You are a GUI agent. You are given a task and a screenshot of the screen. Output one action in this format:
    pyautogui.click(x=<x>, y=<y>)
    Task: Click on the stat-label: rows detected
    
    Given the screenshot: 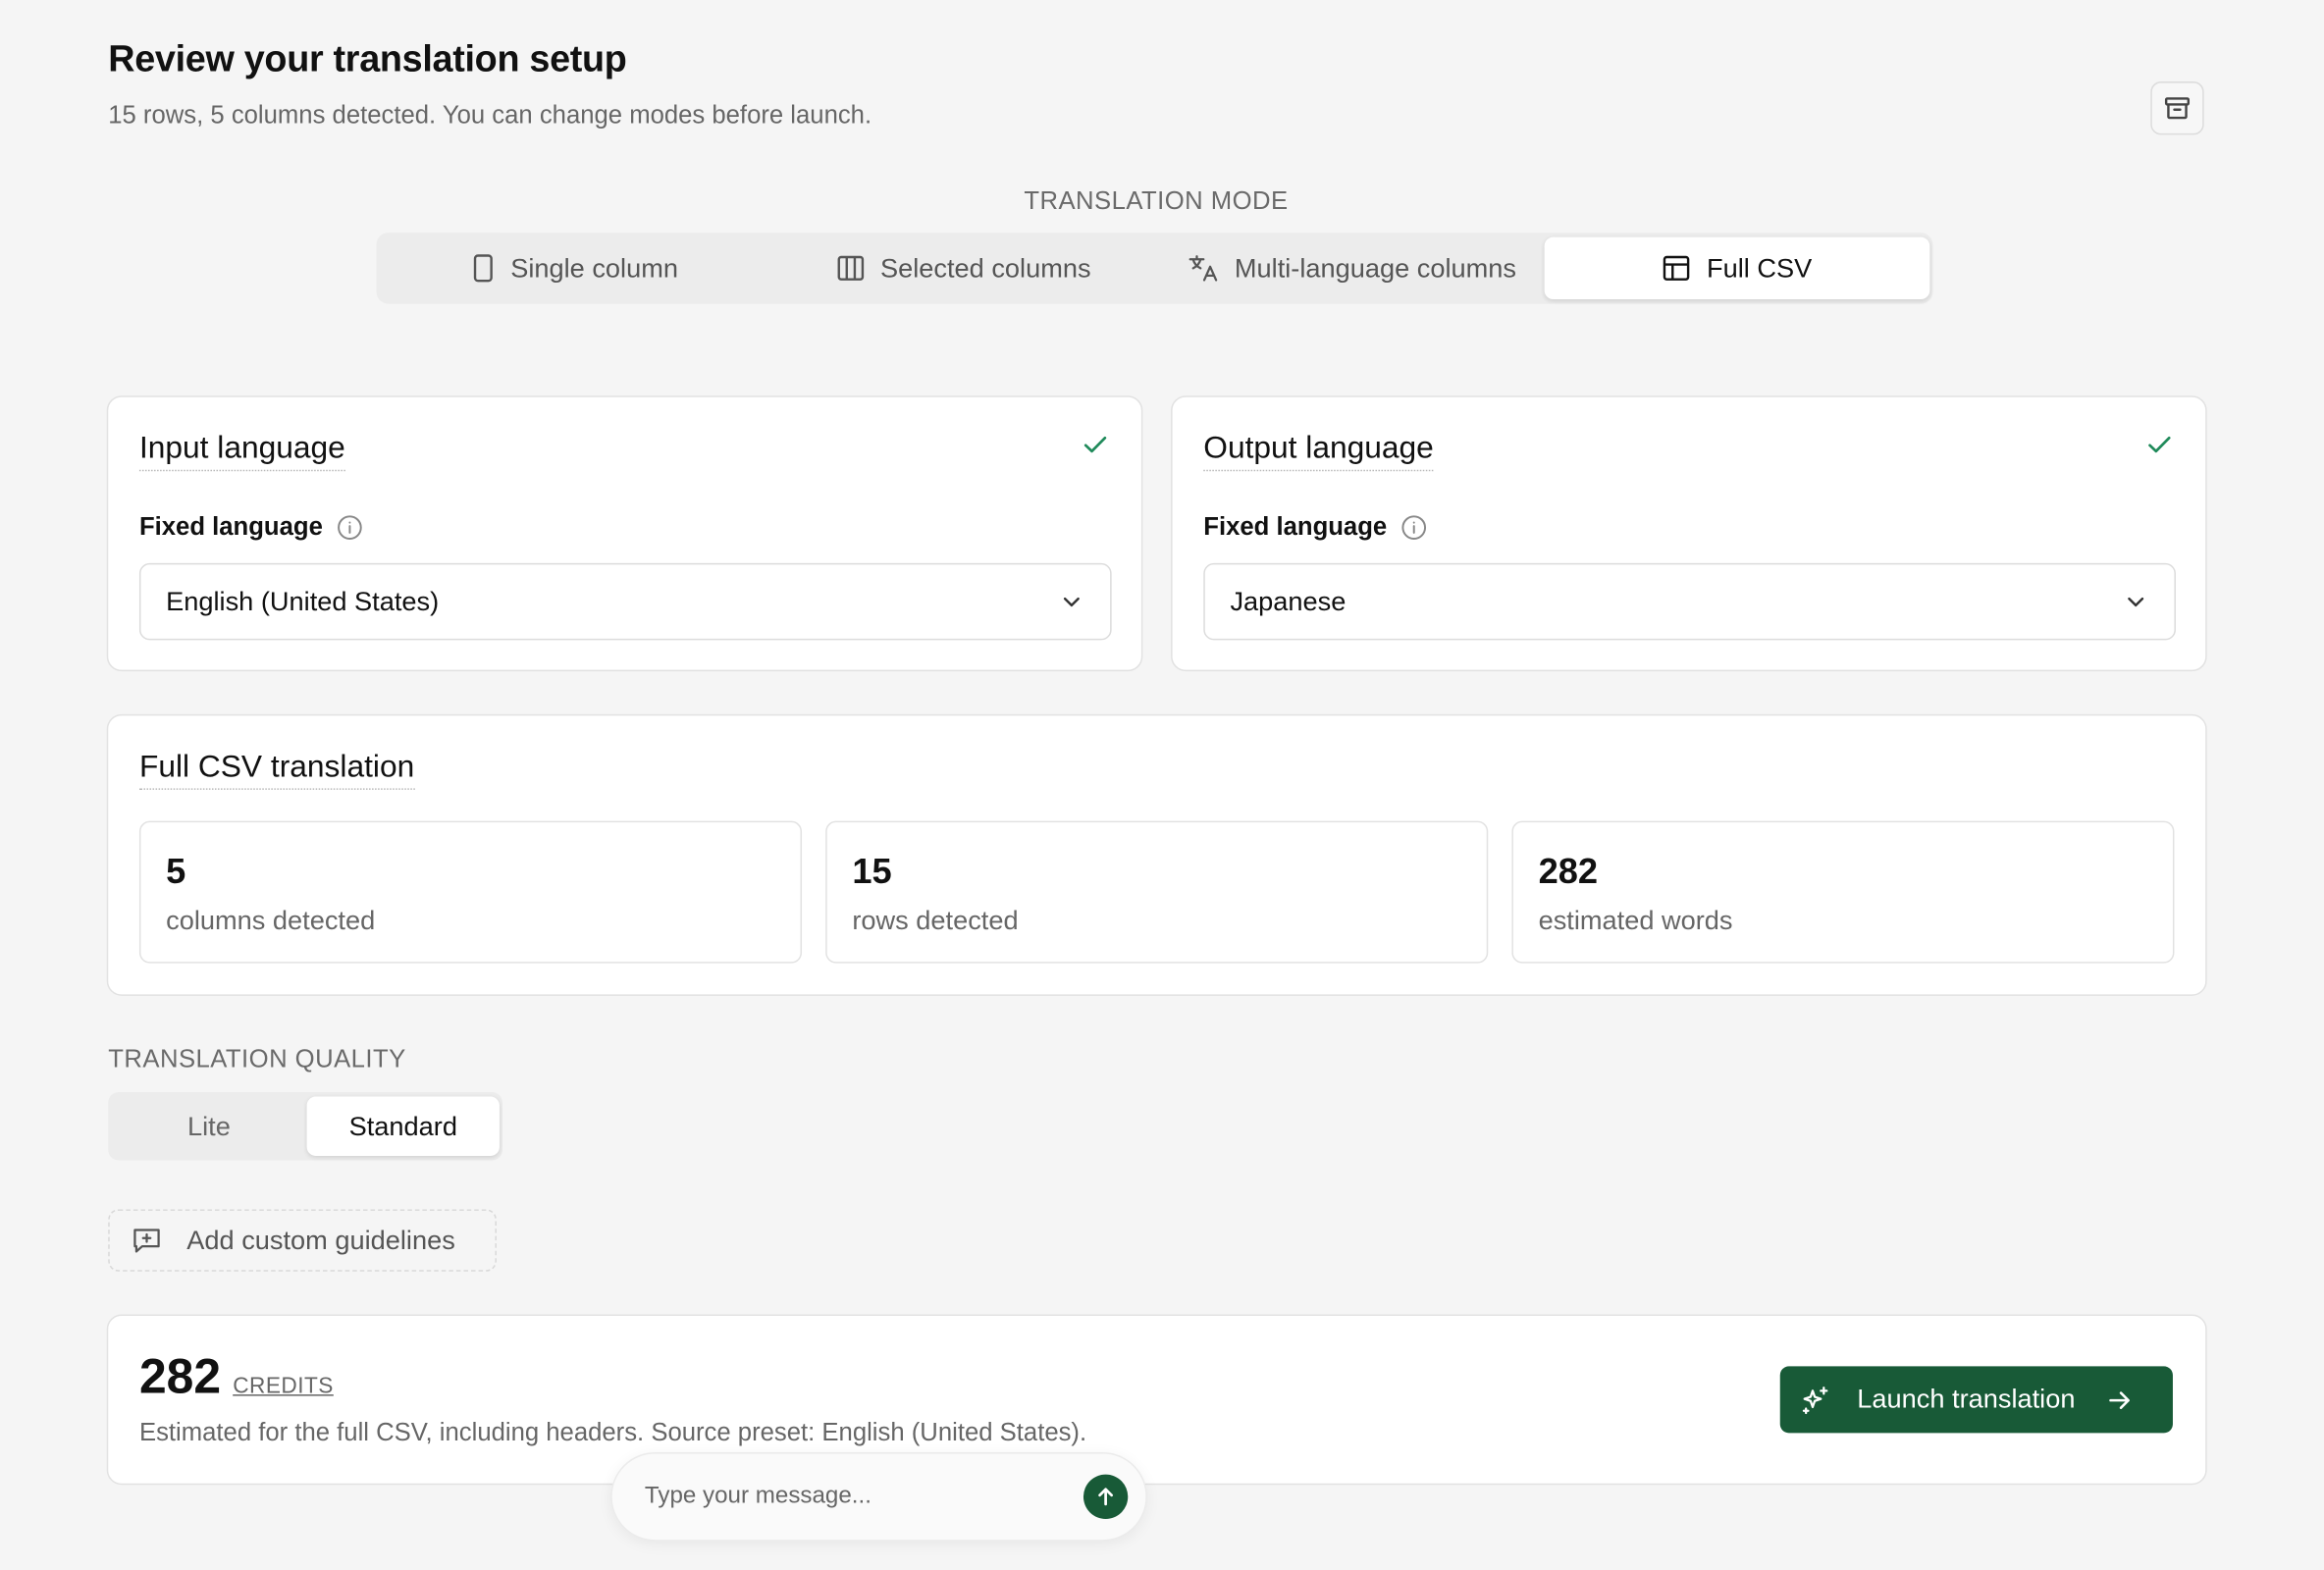 What is the action you would take?
    pyautogui.click(x=936, y=920)
    